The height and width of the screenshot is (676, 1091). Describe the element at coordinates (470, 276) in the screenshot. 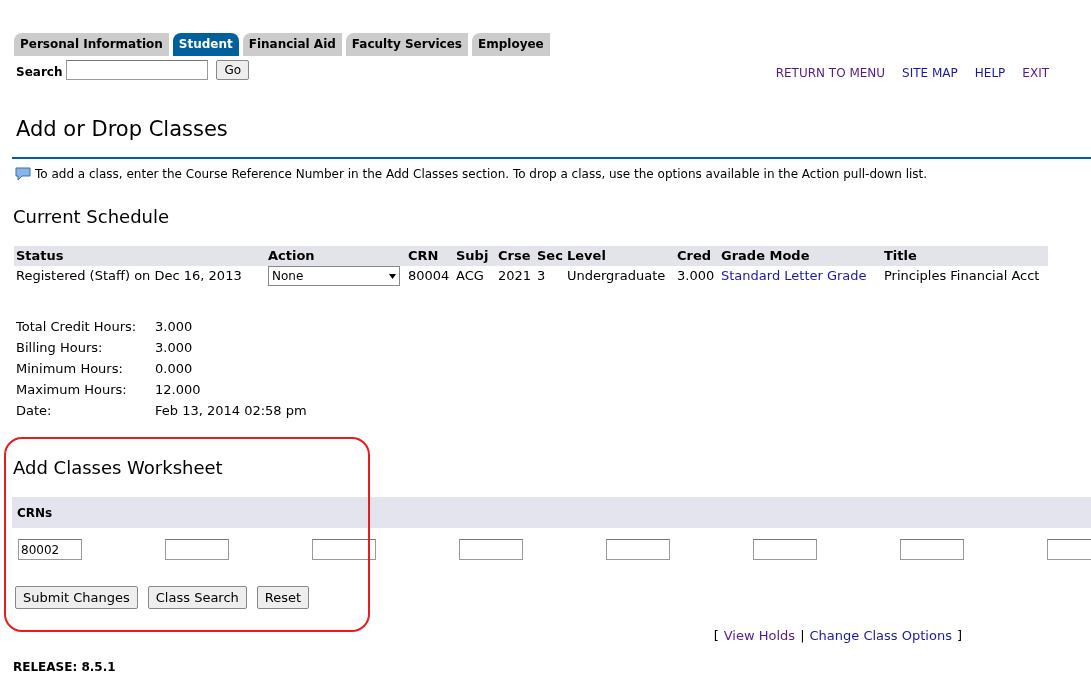

I see `table-cell-text: ACG` at that location.